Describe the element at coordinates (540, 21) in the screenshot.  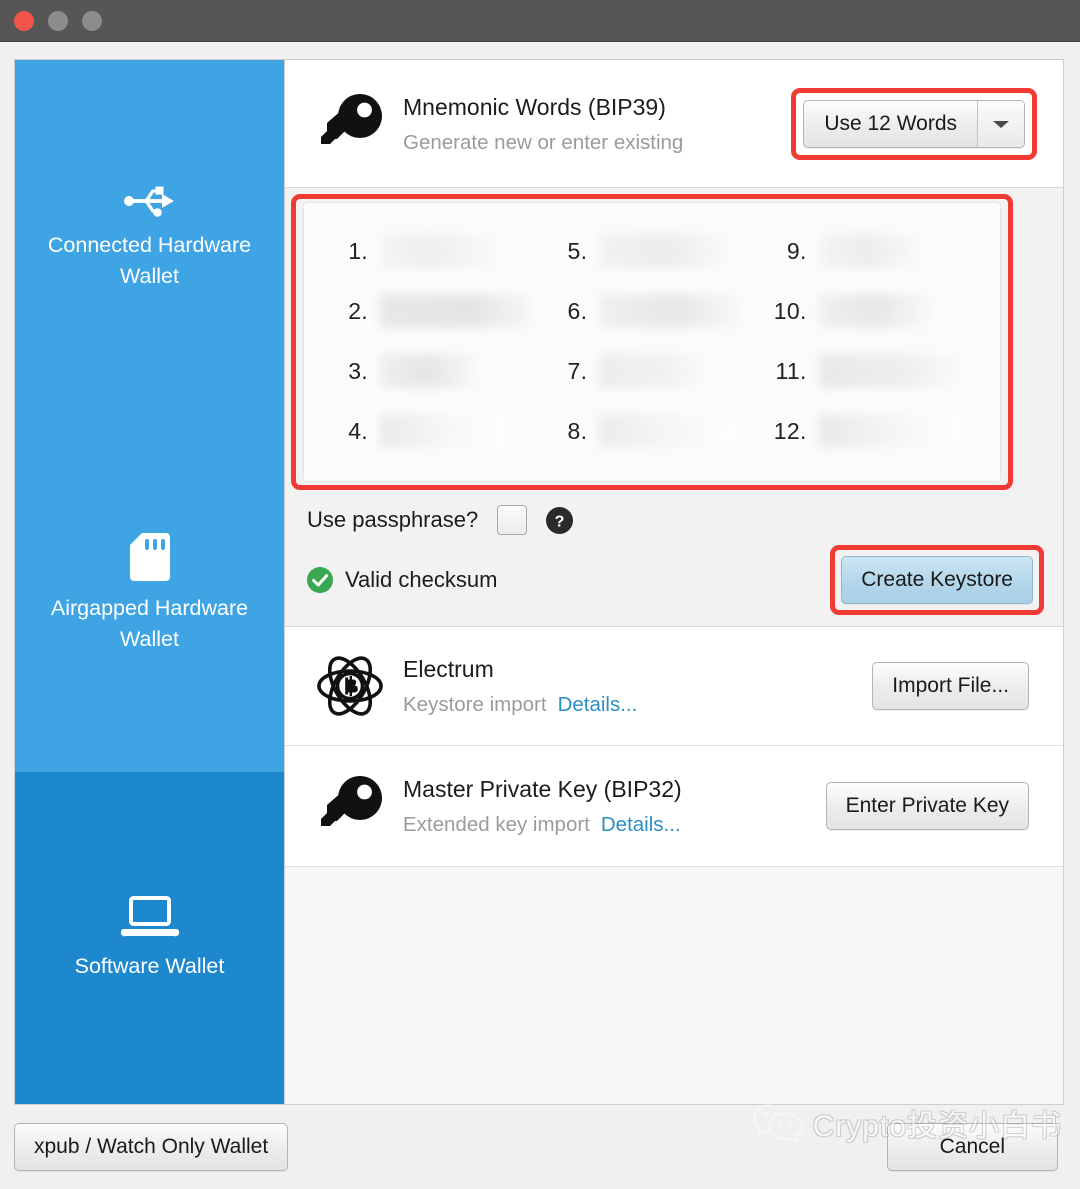
I see `title-bar` at that location.